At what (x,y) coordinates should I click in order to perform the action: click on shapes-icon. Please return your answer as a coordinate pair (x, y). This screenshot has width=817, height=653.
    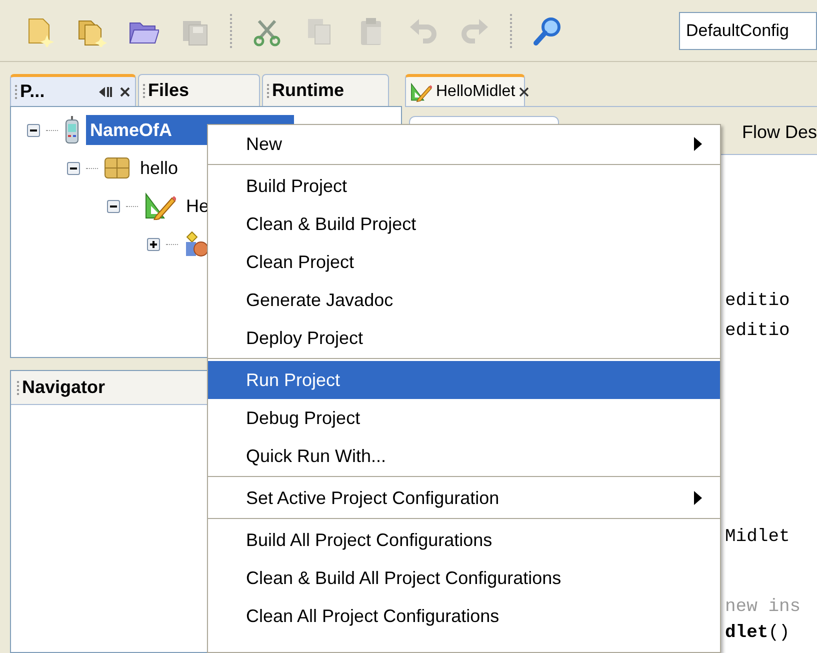
    Looking at the image, I should click on (197, 244).